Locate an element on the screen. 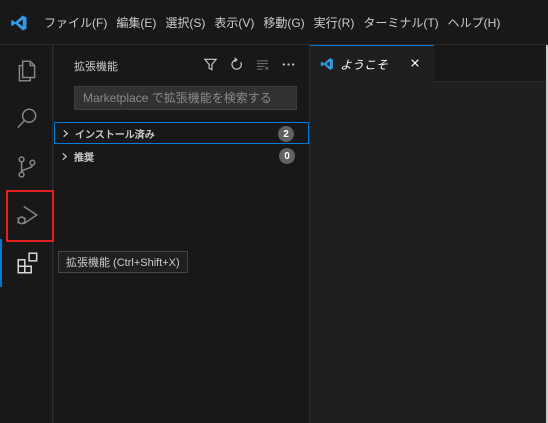 This screenshot has width=548, height=423. extensions-button is located at coordinates (26, 263).